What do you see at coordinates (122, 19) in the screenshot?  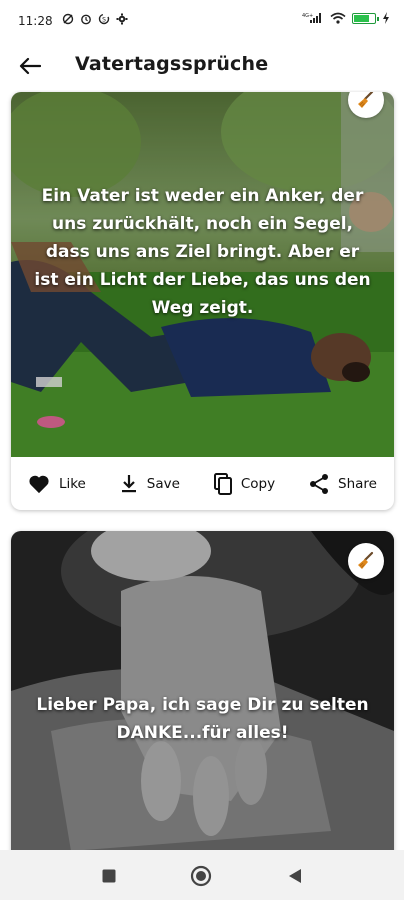 I see `settings-icon` at bounding box center [122, 19].